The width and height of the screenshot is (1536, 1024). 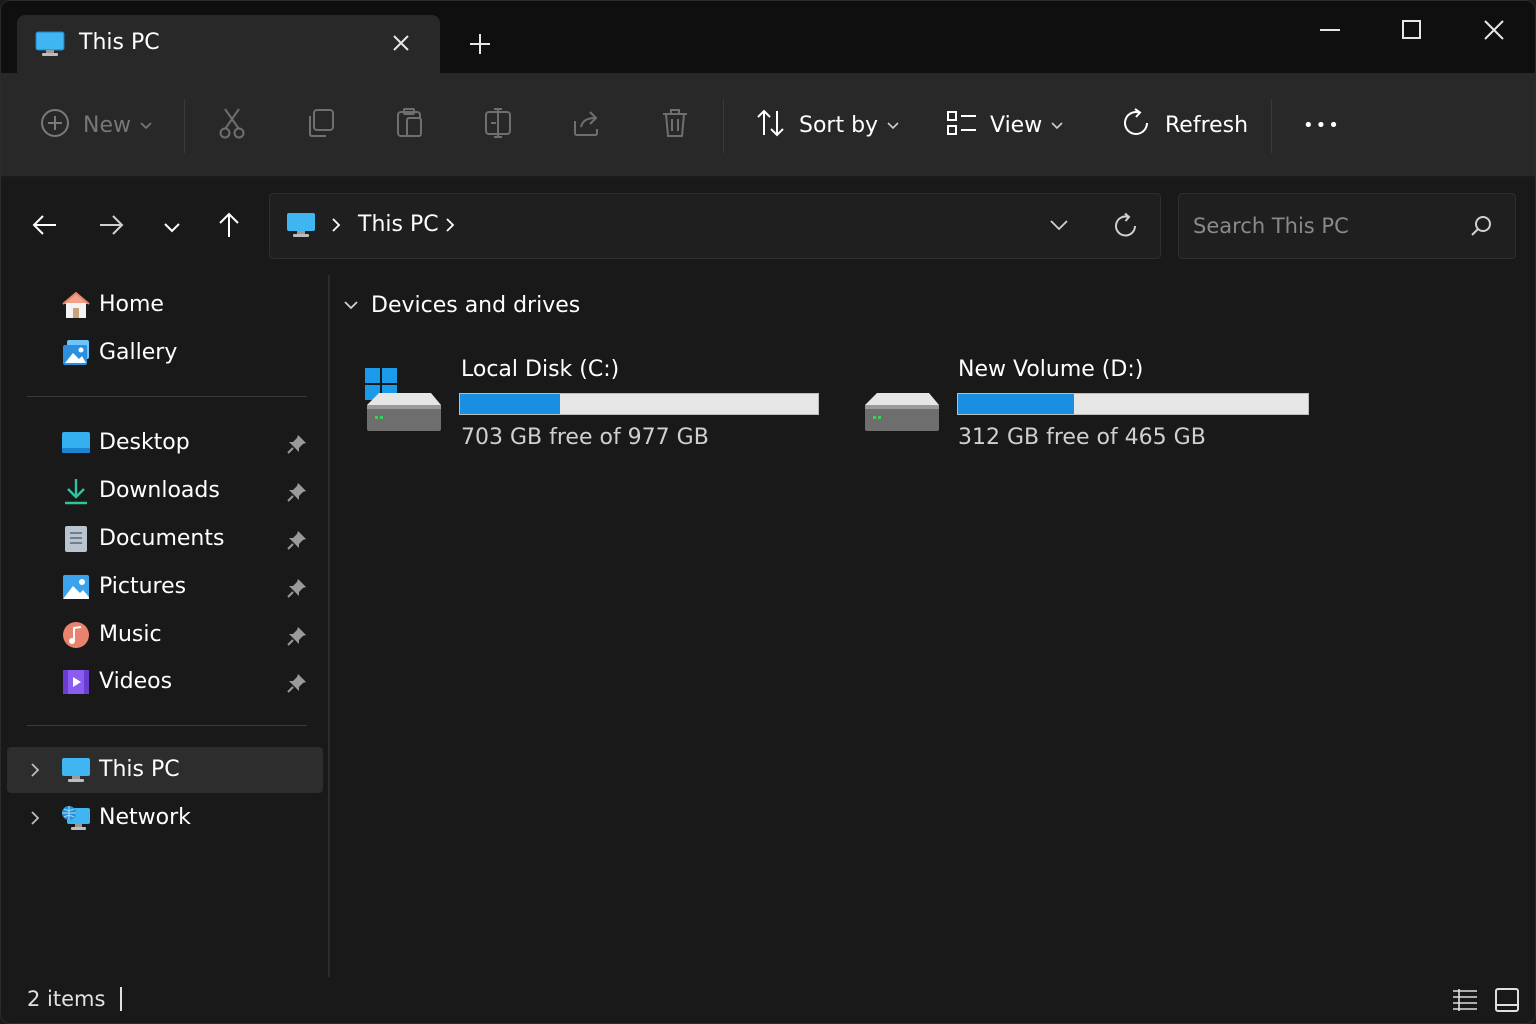 I want to click on drive-free-space: 703 GB free of 977 GB, so click(x=585, y=437).